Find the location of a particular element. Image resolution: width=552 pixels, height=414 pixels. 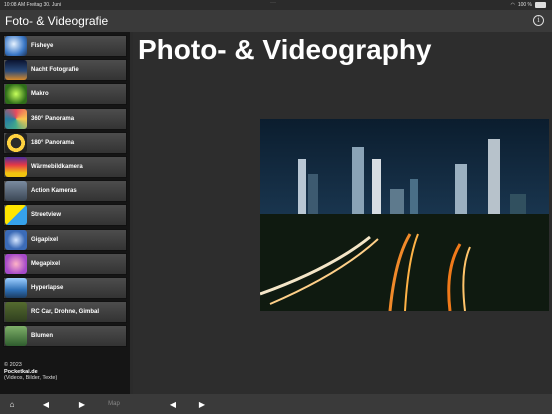

sidebar-item-label: Hyperlapse is located at coordinates (47, 287).